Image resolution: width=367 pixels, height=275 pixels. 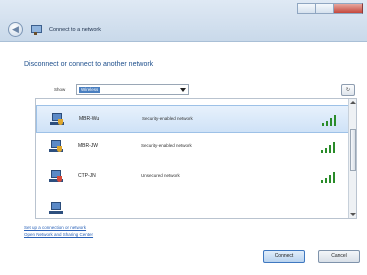 I want to click on minimize-button, so click(x=306, y=8).